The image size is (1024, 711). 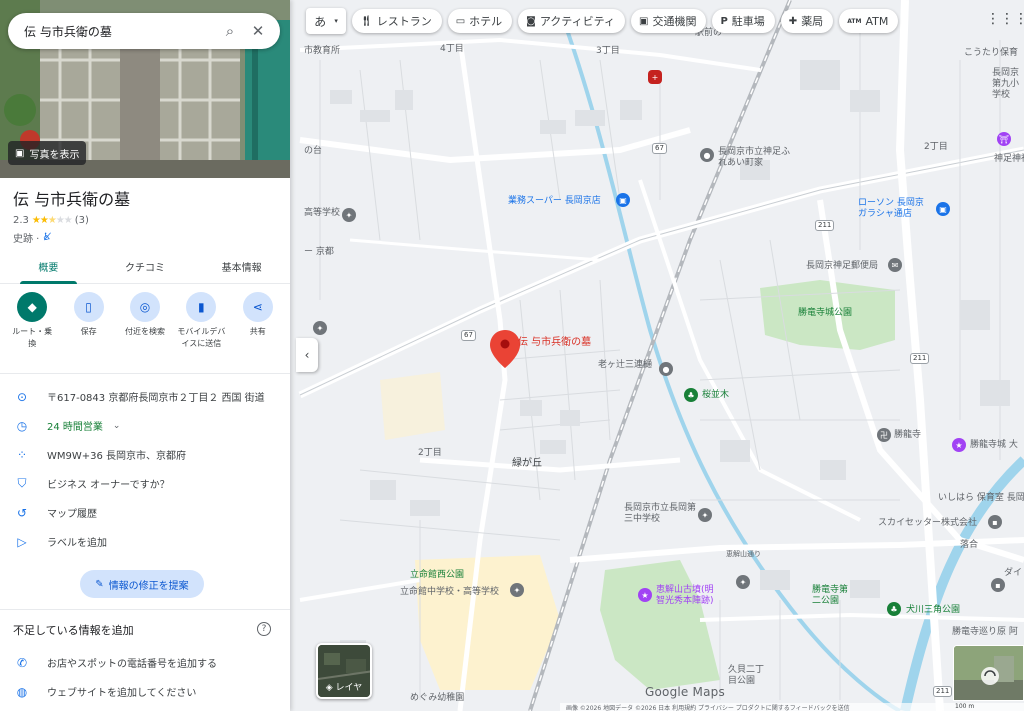 What do you see at coordinates (743, 582) in the screenshot?
I see `park-icon: ✦` at bounding box center [743, 582].